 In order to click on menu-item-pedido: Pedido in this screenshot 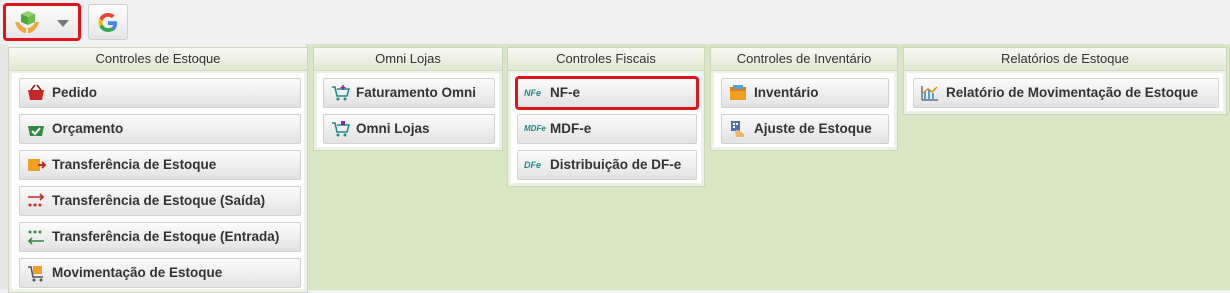, I will do `click(160, 93)`.